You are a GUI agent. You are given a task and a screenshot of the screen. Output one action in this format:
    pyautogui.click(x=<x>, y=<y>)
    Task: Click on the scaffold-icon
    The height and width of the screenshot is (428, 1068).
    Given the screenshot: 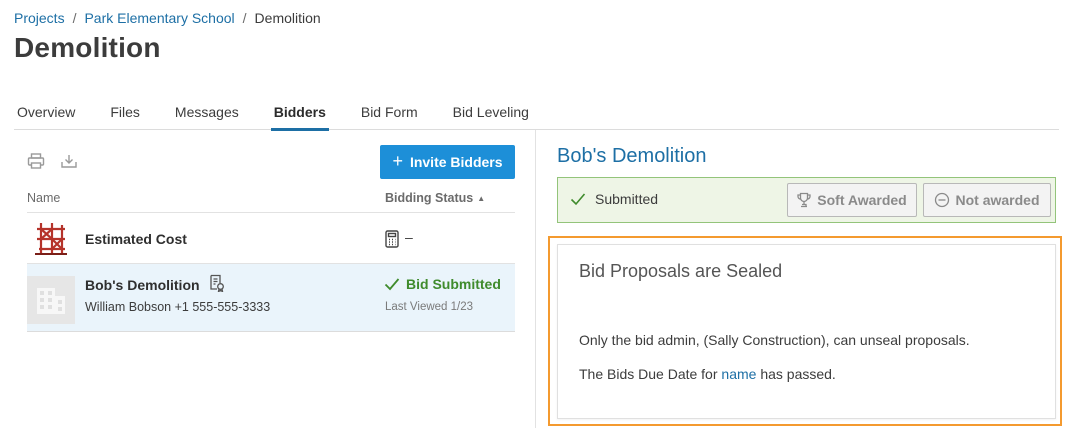 What is the action you would take?
    pyautogui.click(x=51, y=240)
    